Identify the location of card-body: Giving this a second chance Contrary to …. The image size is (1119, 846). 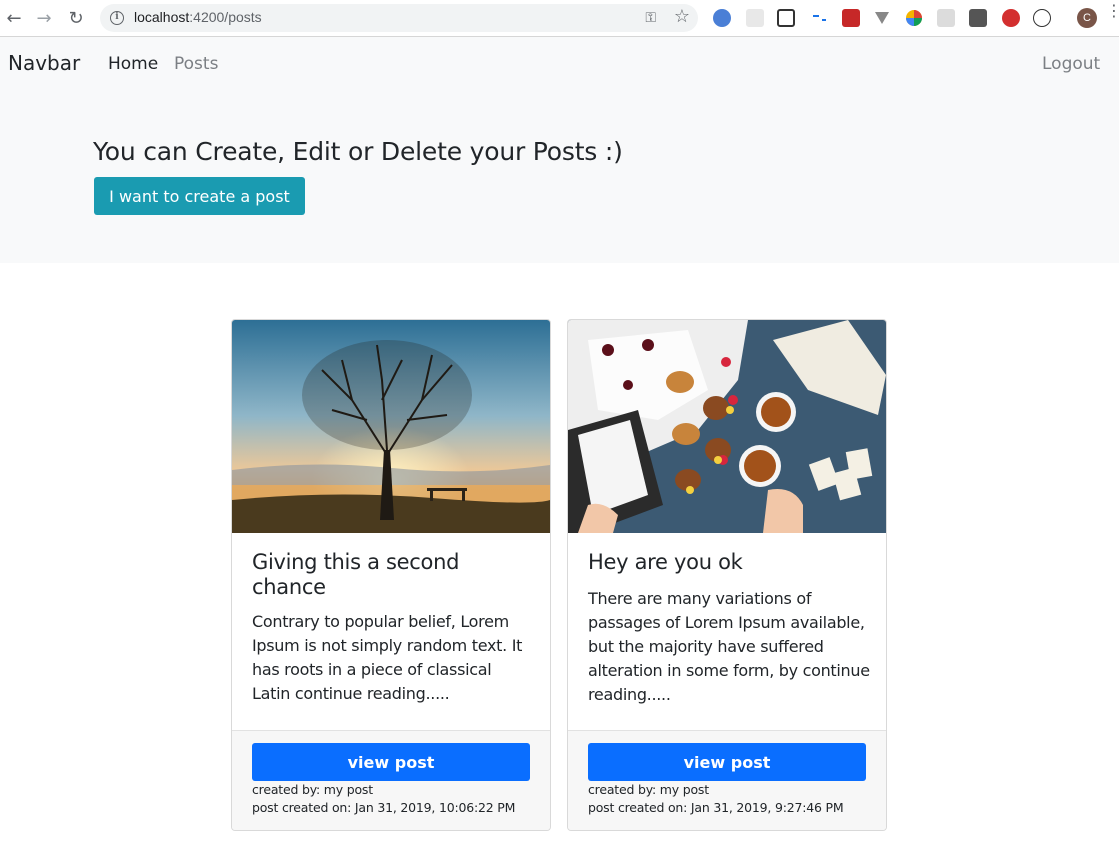
(393, 628).